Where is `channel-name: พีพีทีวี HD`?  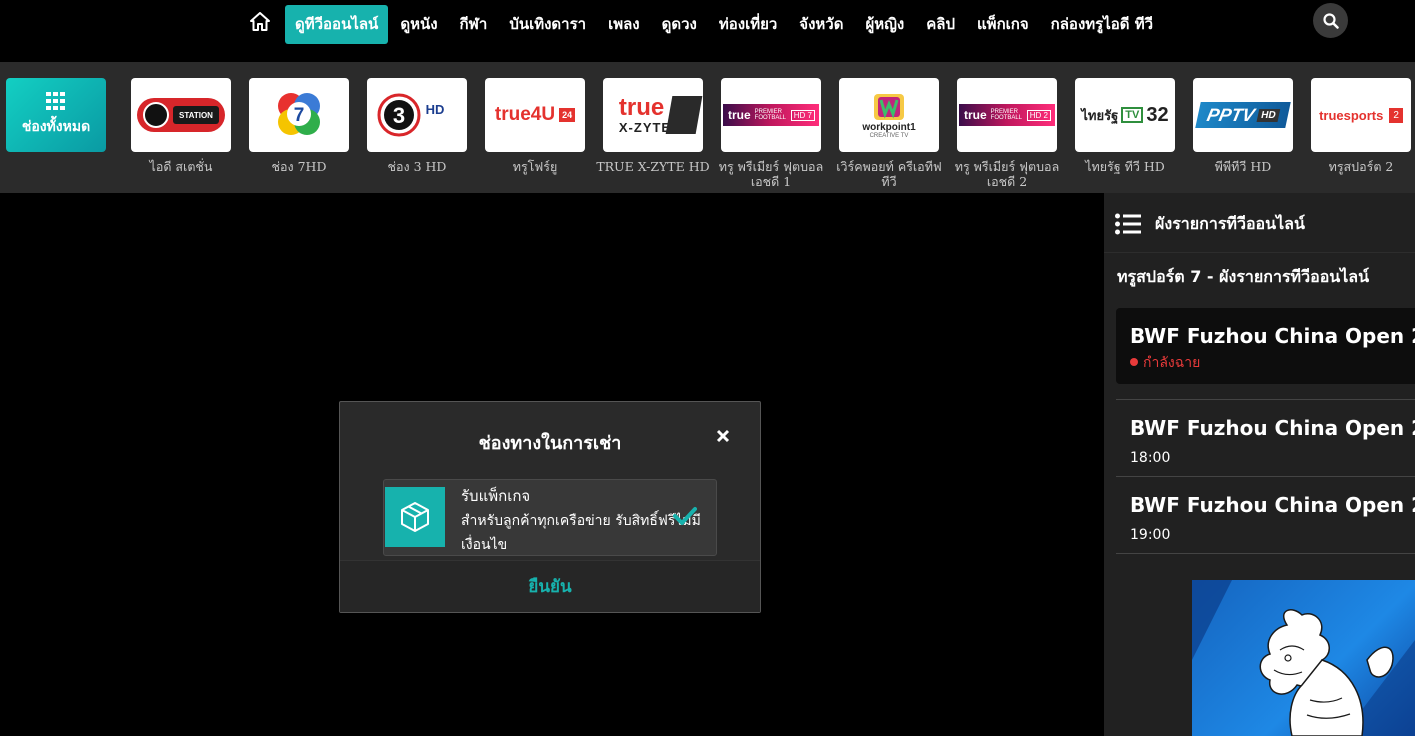
channel-name: พีพีทีวี HD is located at coordinates (1243, 166).